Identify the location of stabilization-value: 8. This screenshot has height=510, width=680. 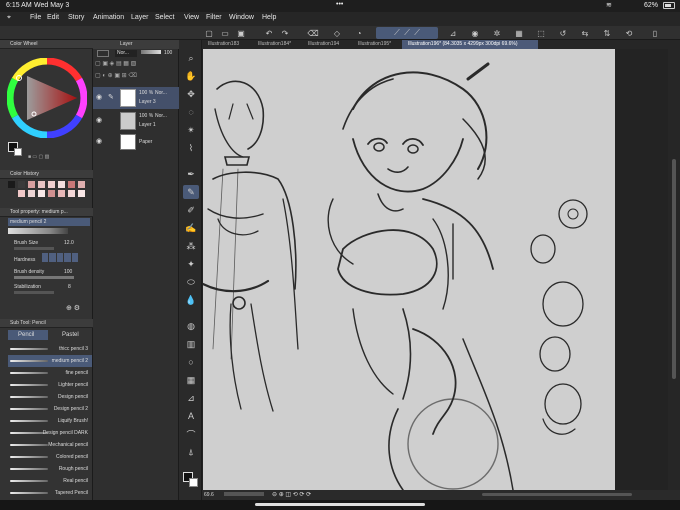
(69, 287).